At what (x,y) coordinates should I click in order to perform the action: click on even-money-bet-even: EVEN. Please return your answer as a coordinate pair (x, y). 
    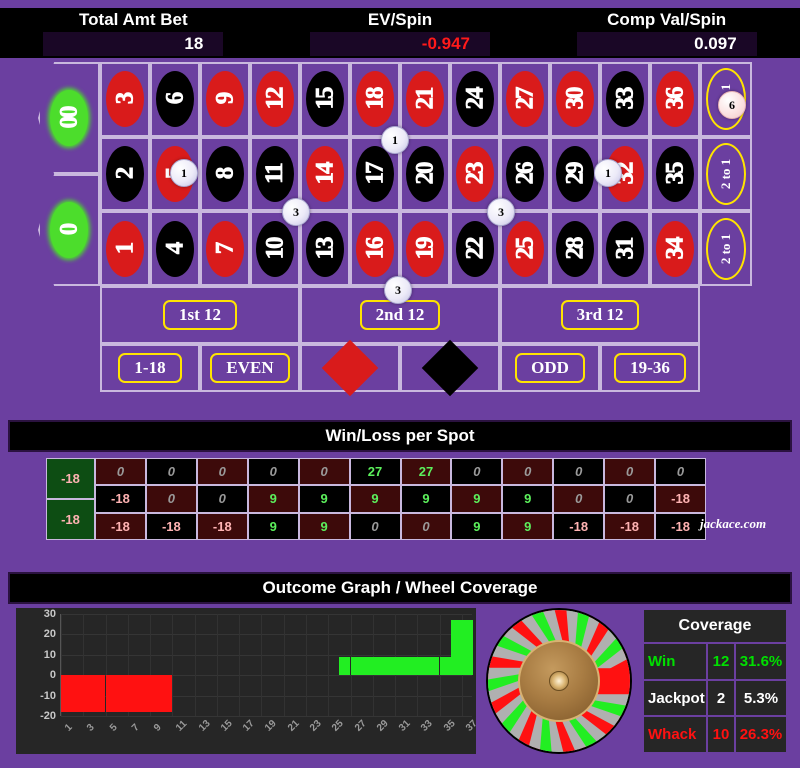
    Looking at the image, I should click on (250, 368).